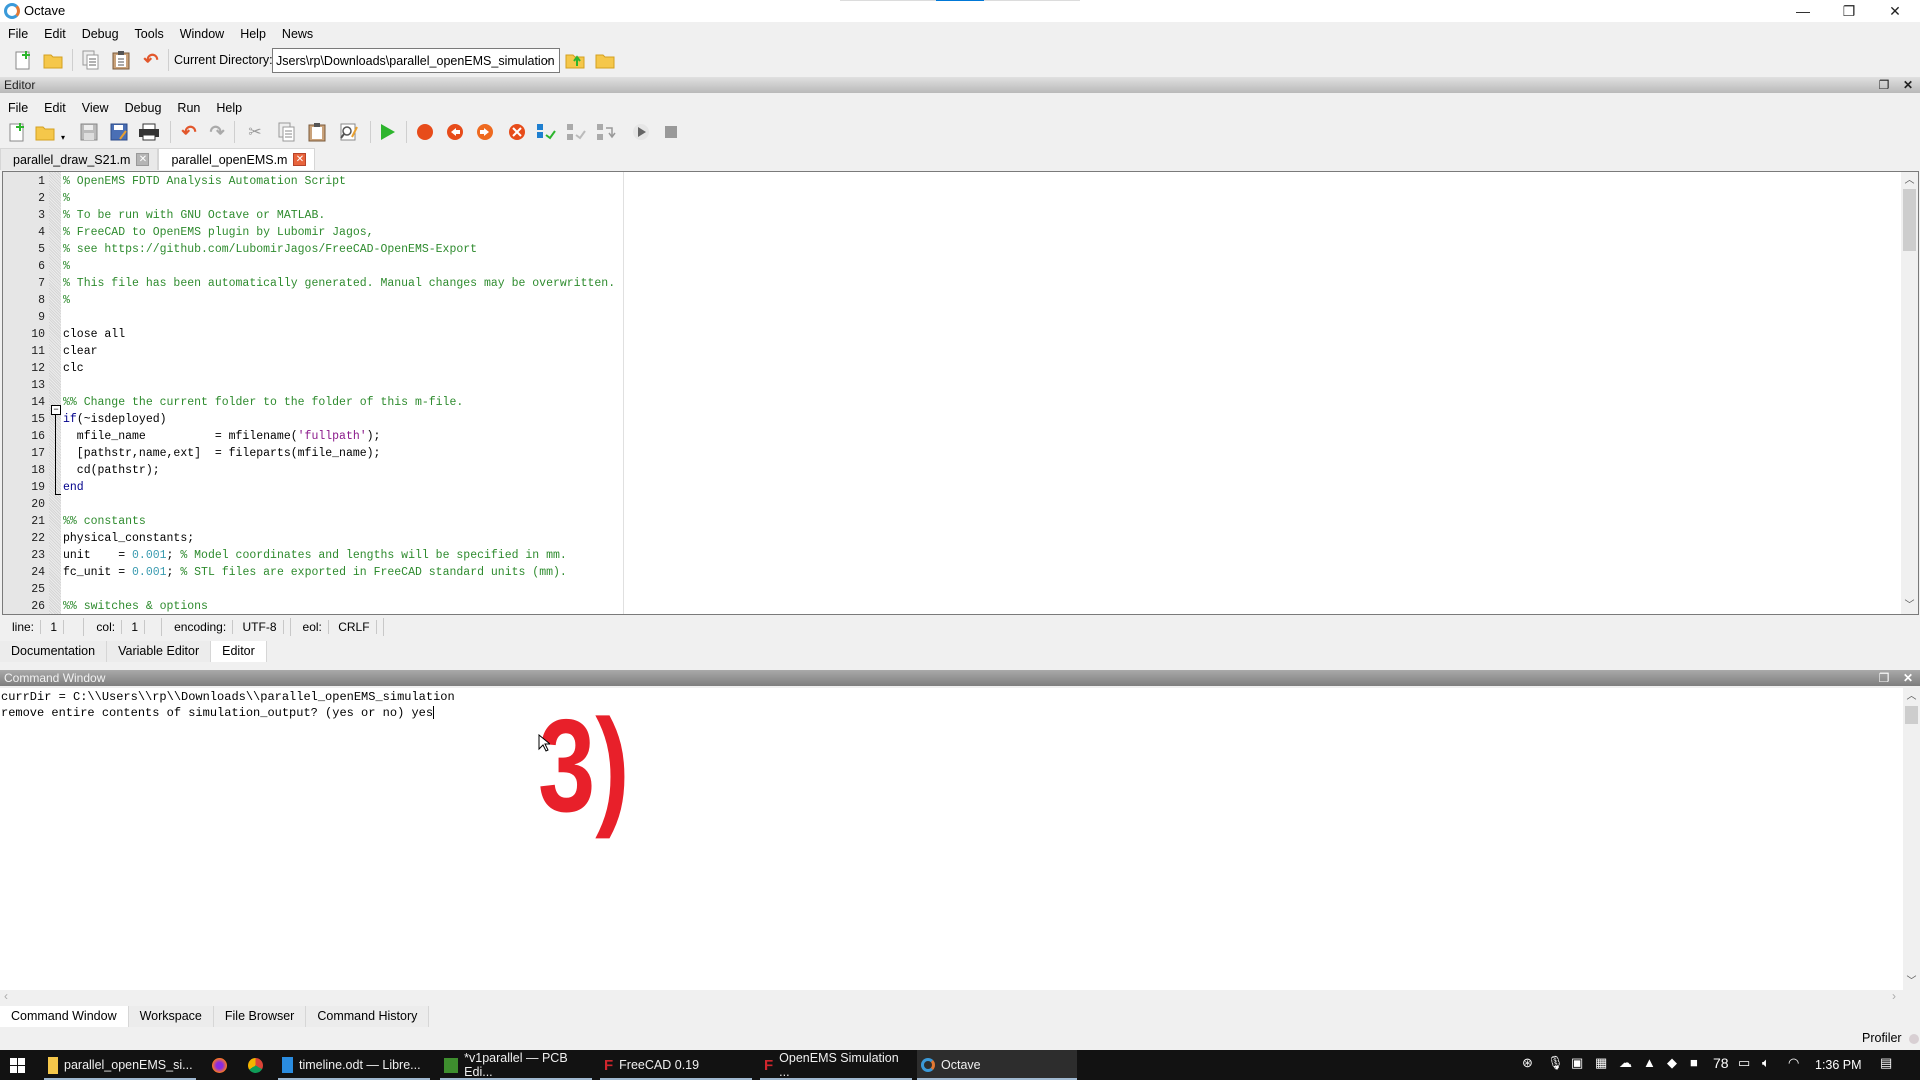 The width and height of the screenshot is (1920, 1080). I want to click on menu-news: News, so click(297, 34).